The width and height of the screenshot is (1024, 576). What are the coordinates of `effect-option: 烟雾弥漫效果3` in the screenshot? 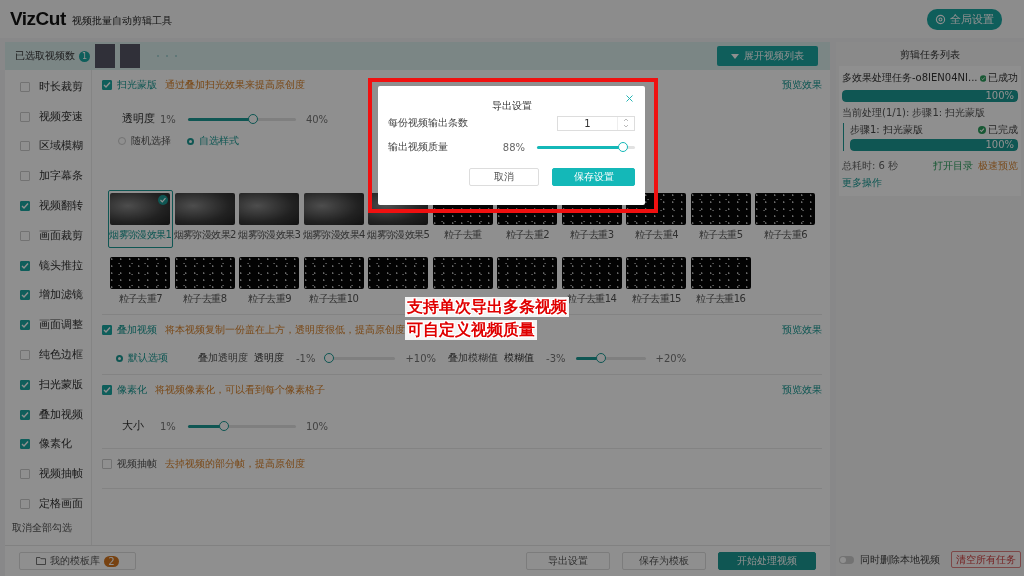 It's located at (269, 219).